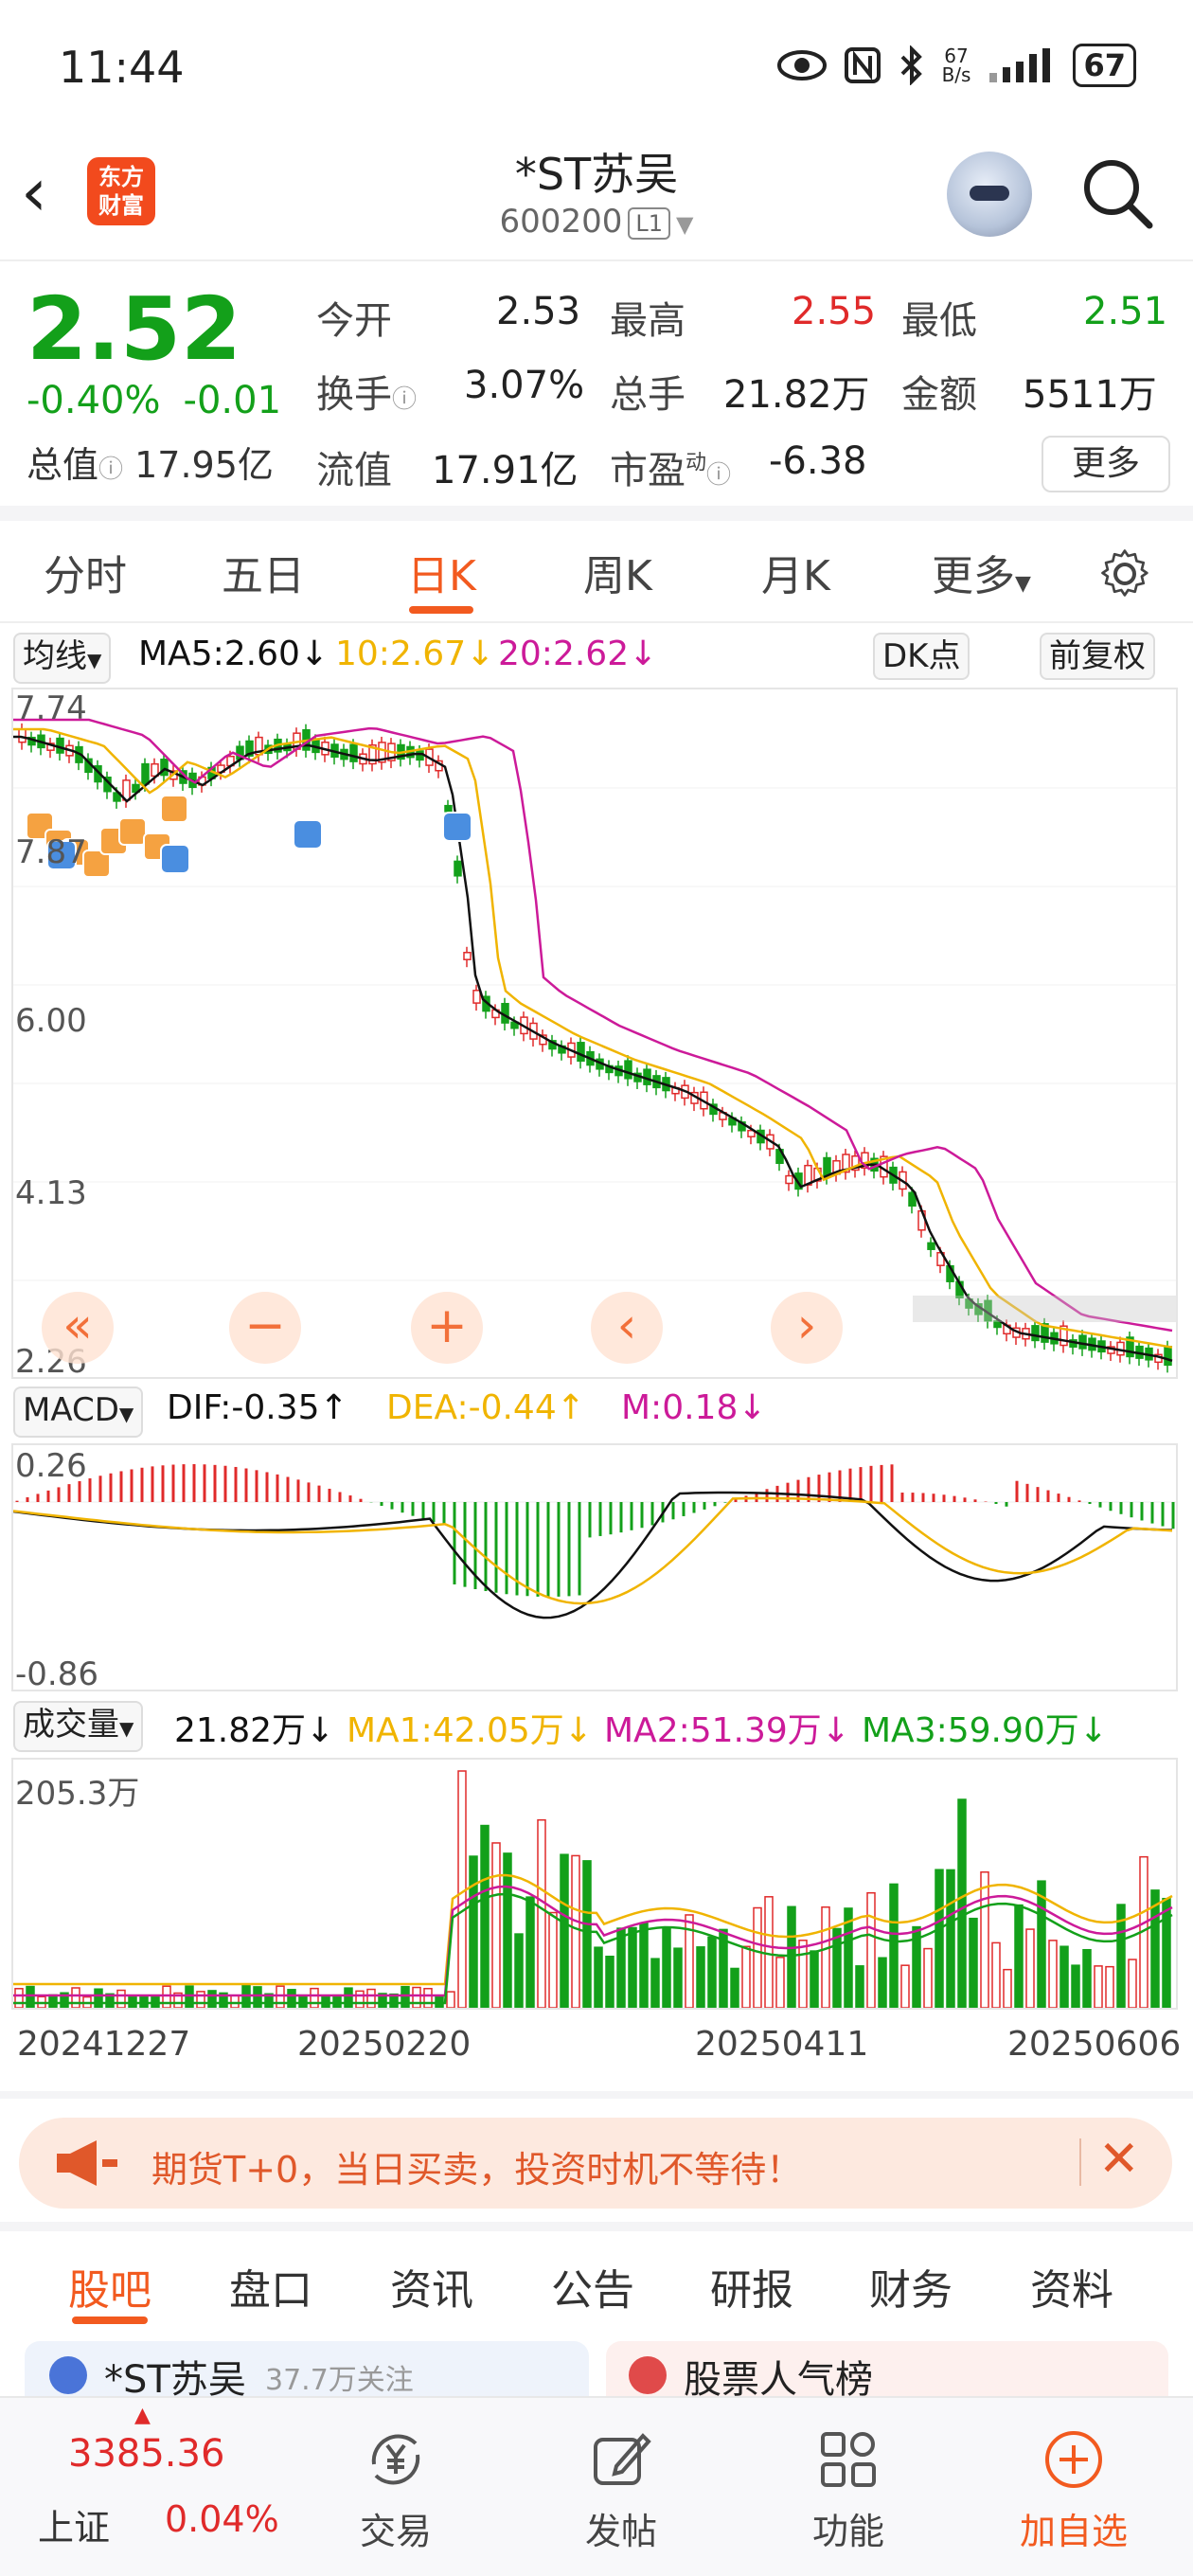 The image size is (1193, 2576). Describe the element at coordinates (649, 223) in the screenshot. I see `level-badge: L1` at that location.